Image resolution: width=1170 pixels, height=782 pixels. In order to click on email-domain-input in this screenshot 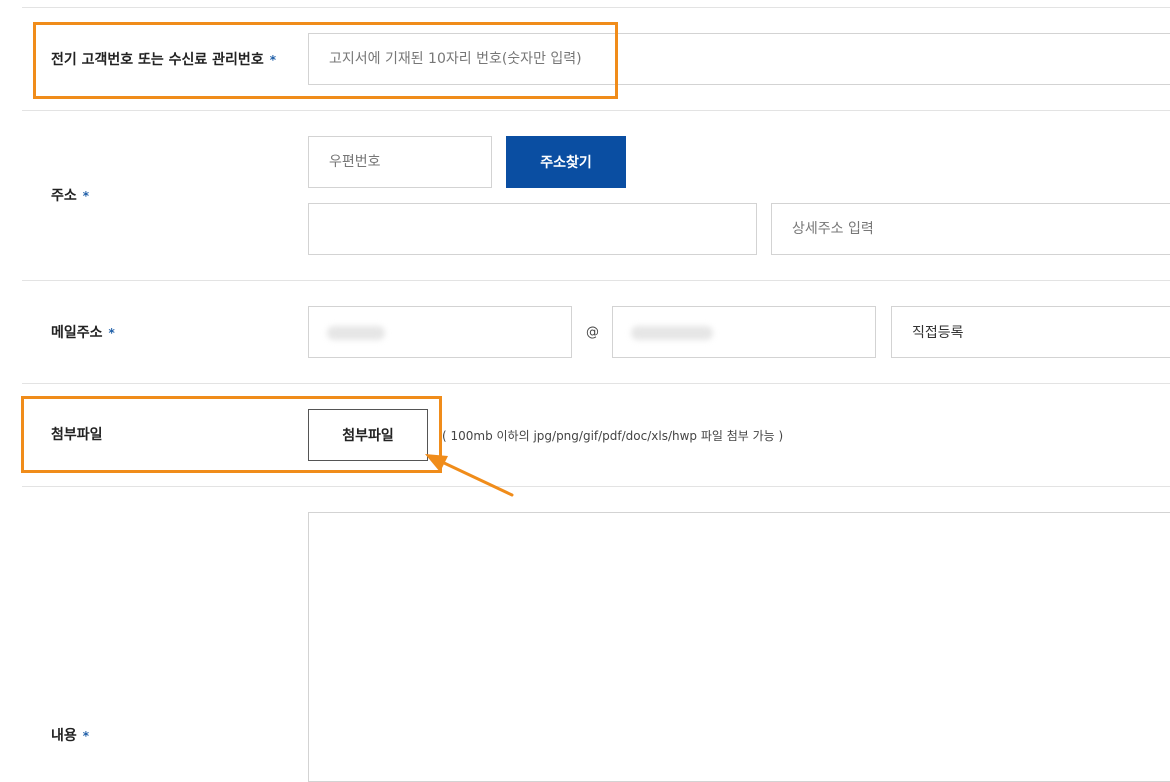, I will do `click(744, 332)`.